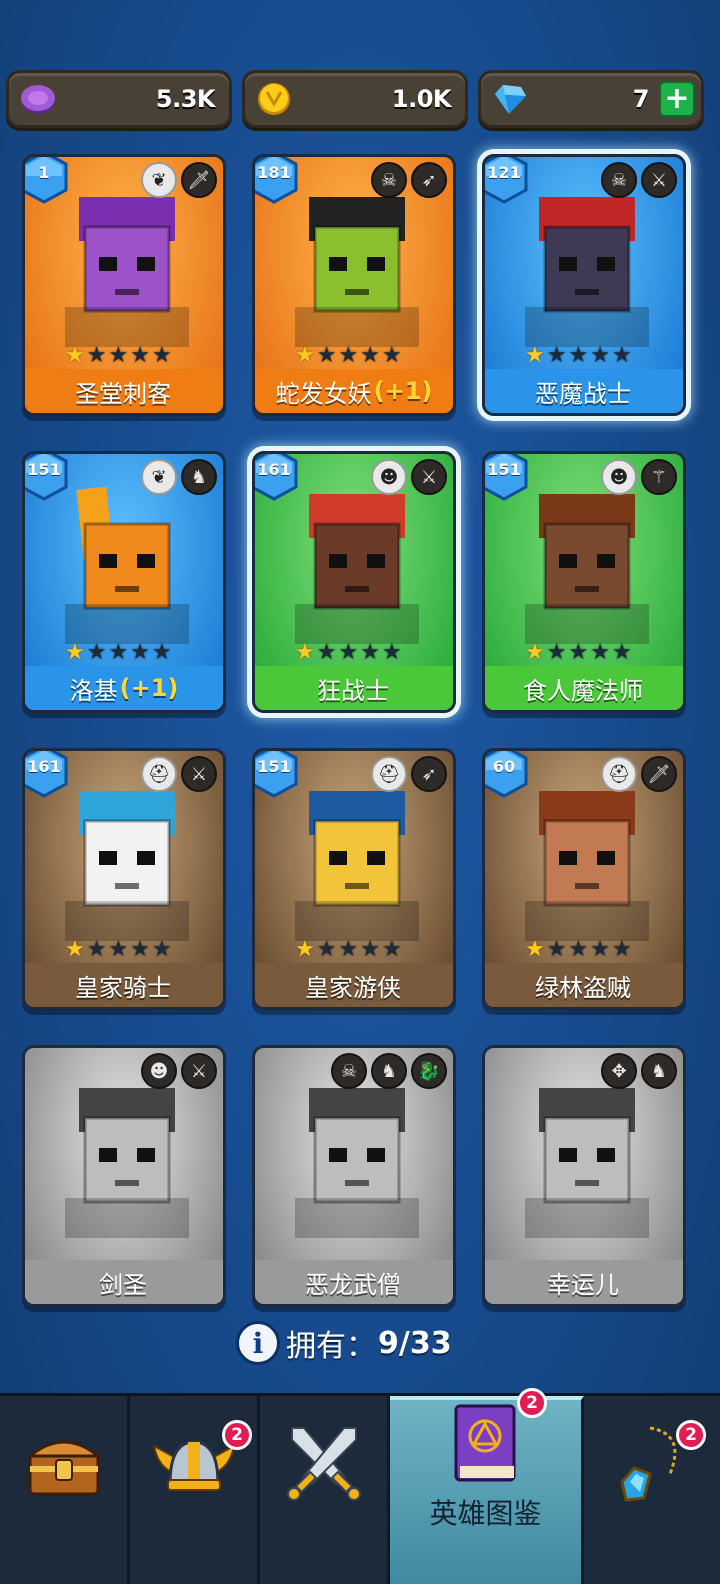  I want to click on hero-card: 161 ☻ ⚔ ★ ★ ★ ★ ★ 狂战士, so click(354, 582).